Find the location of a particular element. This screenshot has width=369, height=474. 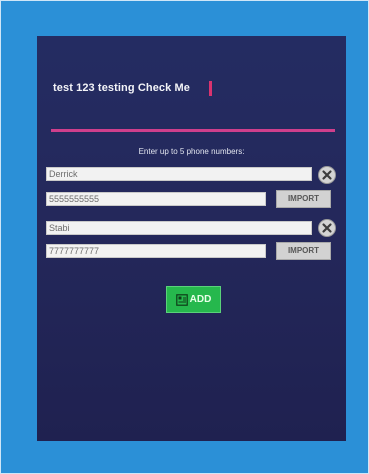

add-button-label: ADD is located at coordinates (200, 299).